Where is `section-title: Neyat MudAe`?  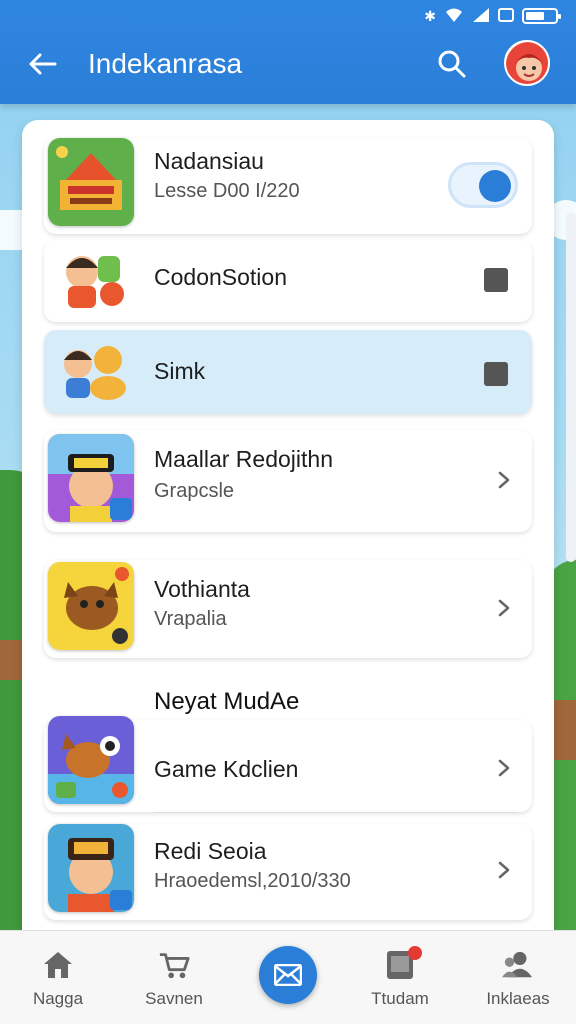 section-title: Neyat MudAe is located at coordinates (227, 701).